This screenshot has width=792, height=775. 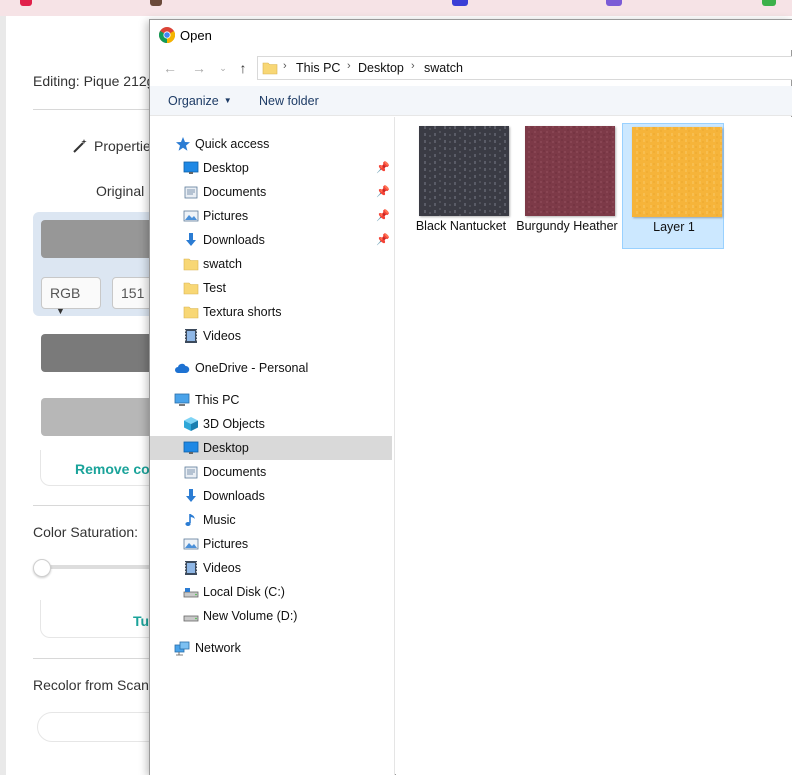 I want to click on remove-color-button: Remove col, so click(x=114, y=469).